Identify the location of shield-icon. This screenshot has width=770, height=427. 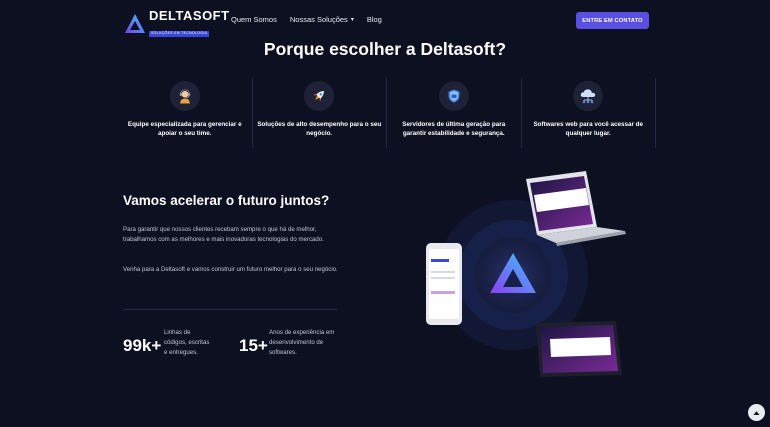
(453, 96).